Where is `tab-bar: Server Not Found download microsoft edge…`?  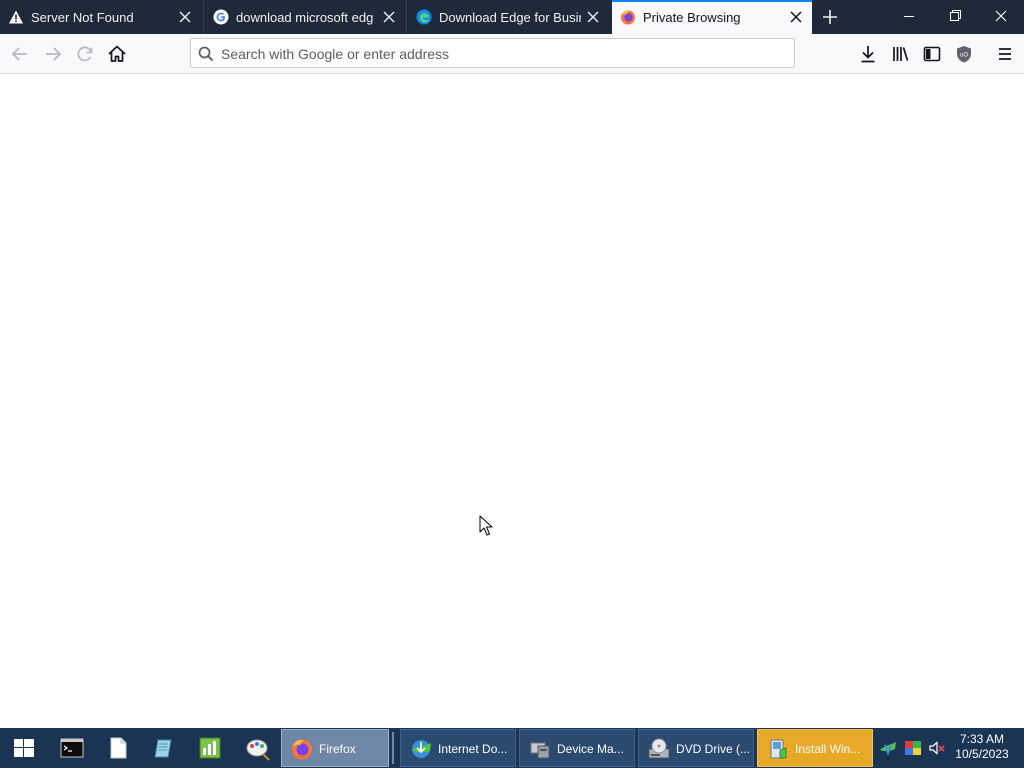
tab-bar: Server Not Found download microsoft edge… is located at coordinates (512, 17).